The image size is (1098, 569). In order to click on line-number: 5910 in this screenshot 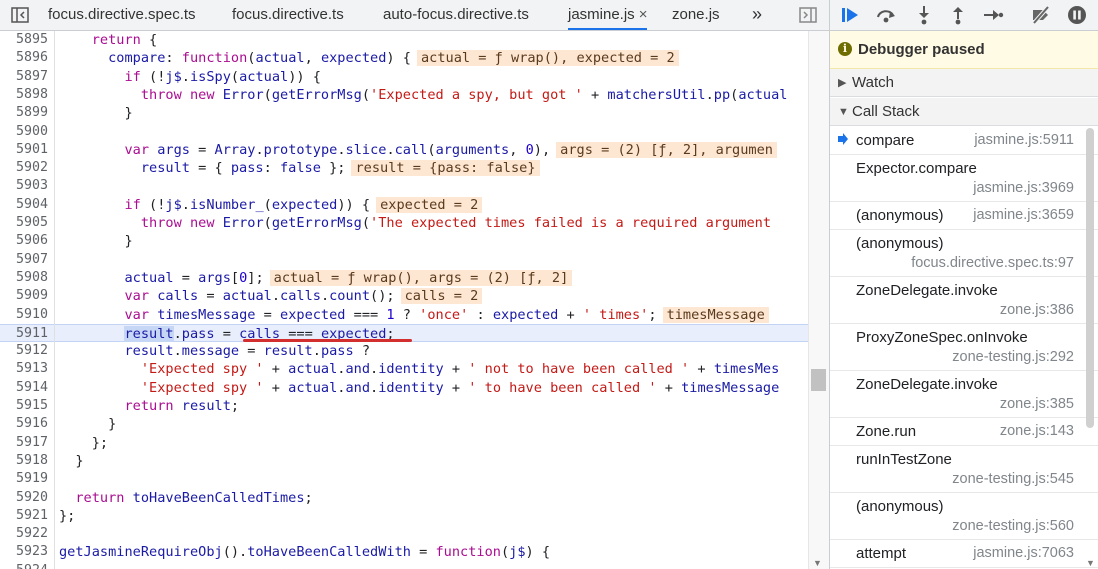, I will do `click(24, 315)`.